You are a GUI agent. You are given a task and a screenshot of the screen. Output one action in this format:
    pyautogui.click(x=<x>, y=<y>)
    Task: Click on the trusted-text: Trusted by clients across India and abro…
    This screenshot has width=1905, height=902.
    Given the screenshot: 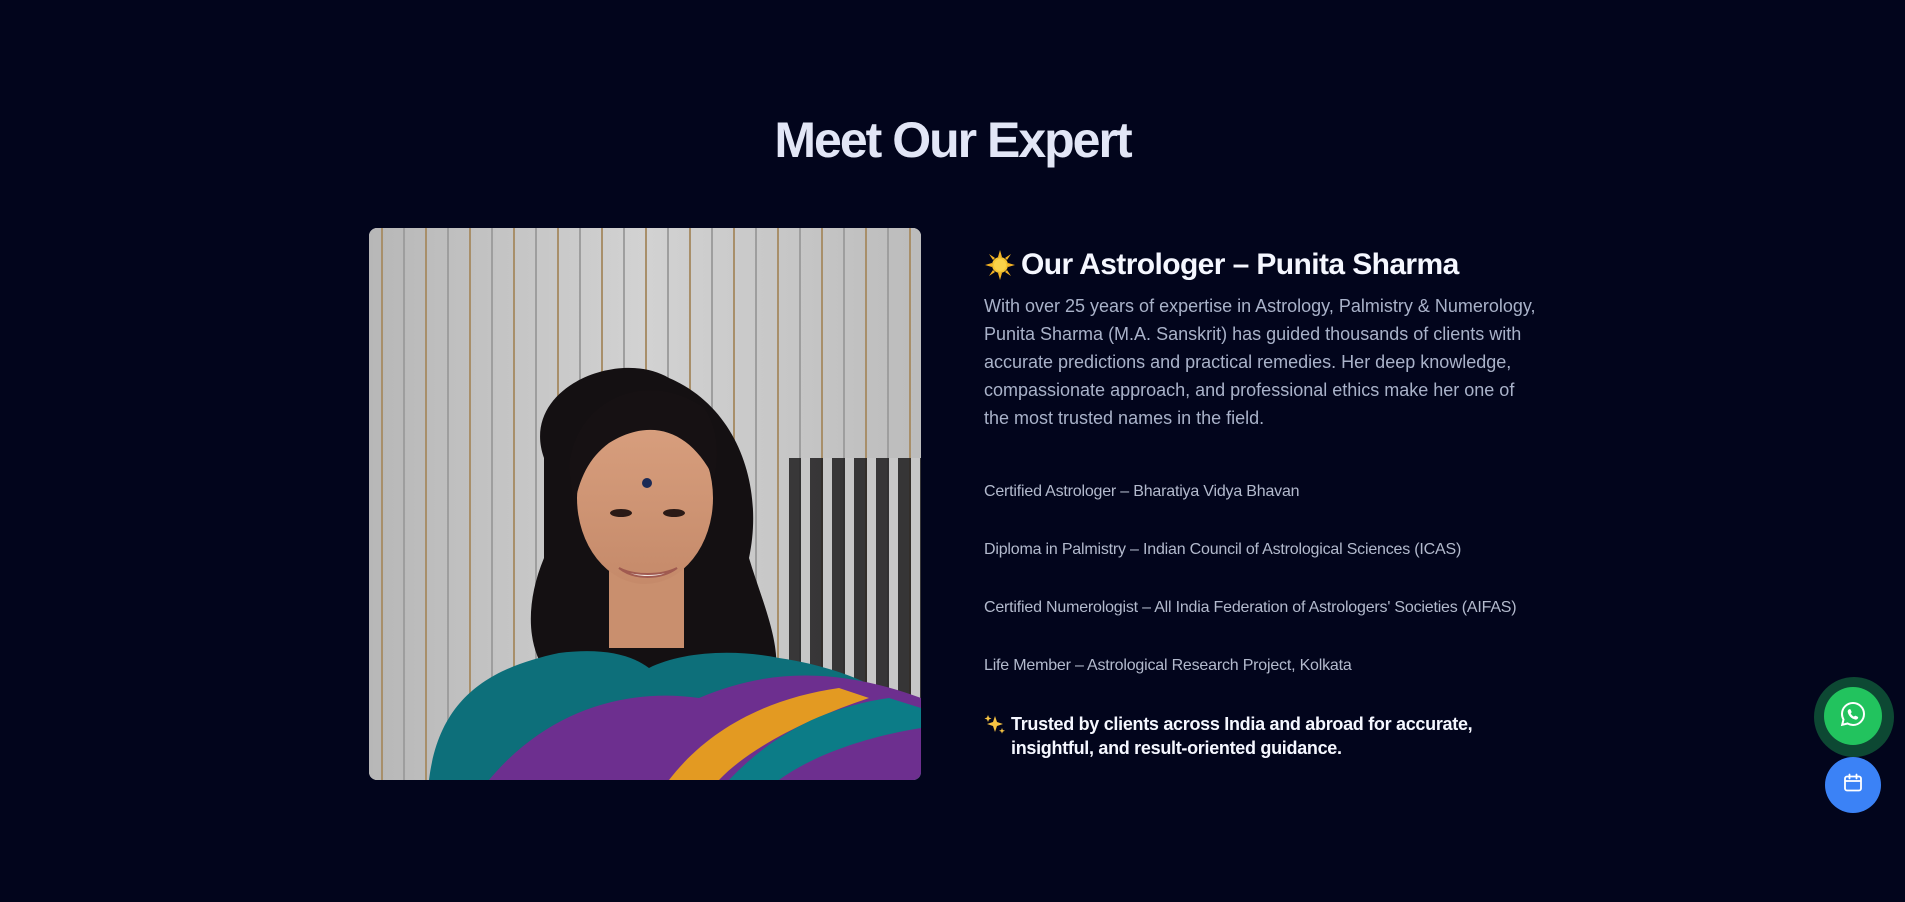 What is the action you would take?
    pyautogui.click(x=1242, y=736)
    